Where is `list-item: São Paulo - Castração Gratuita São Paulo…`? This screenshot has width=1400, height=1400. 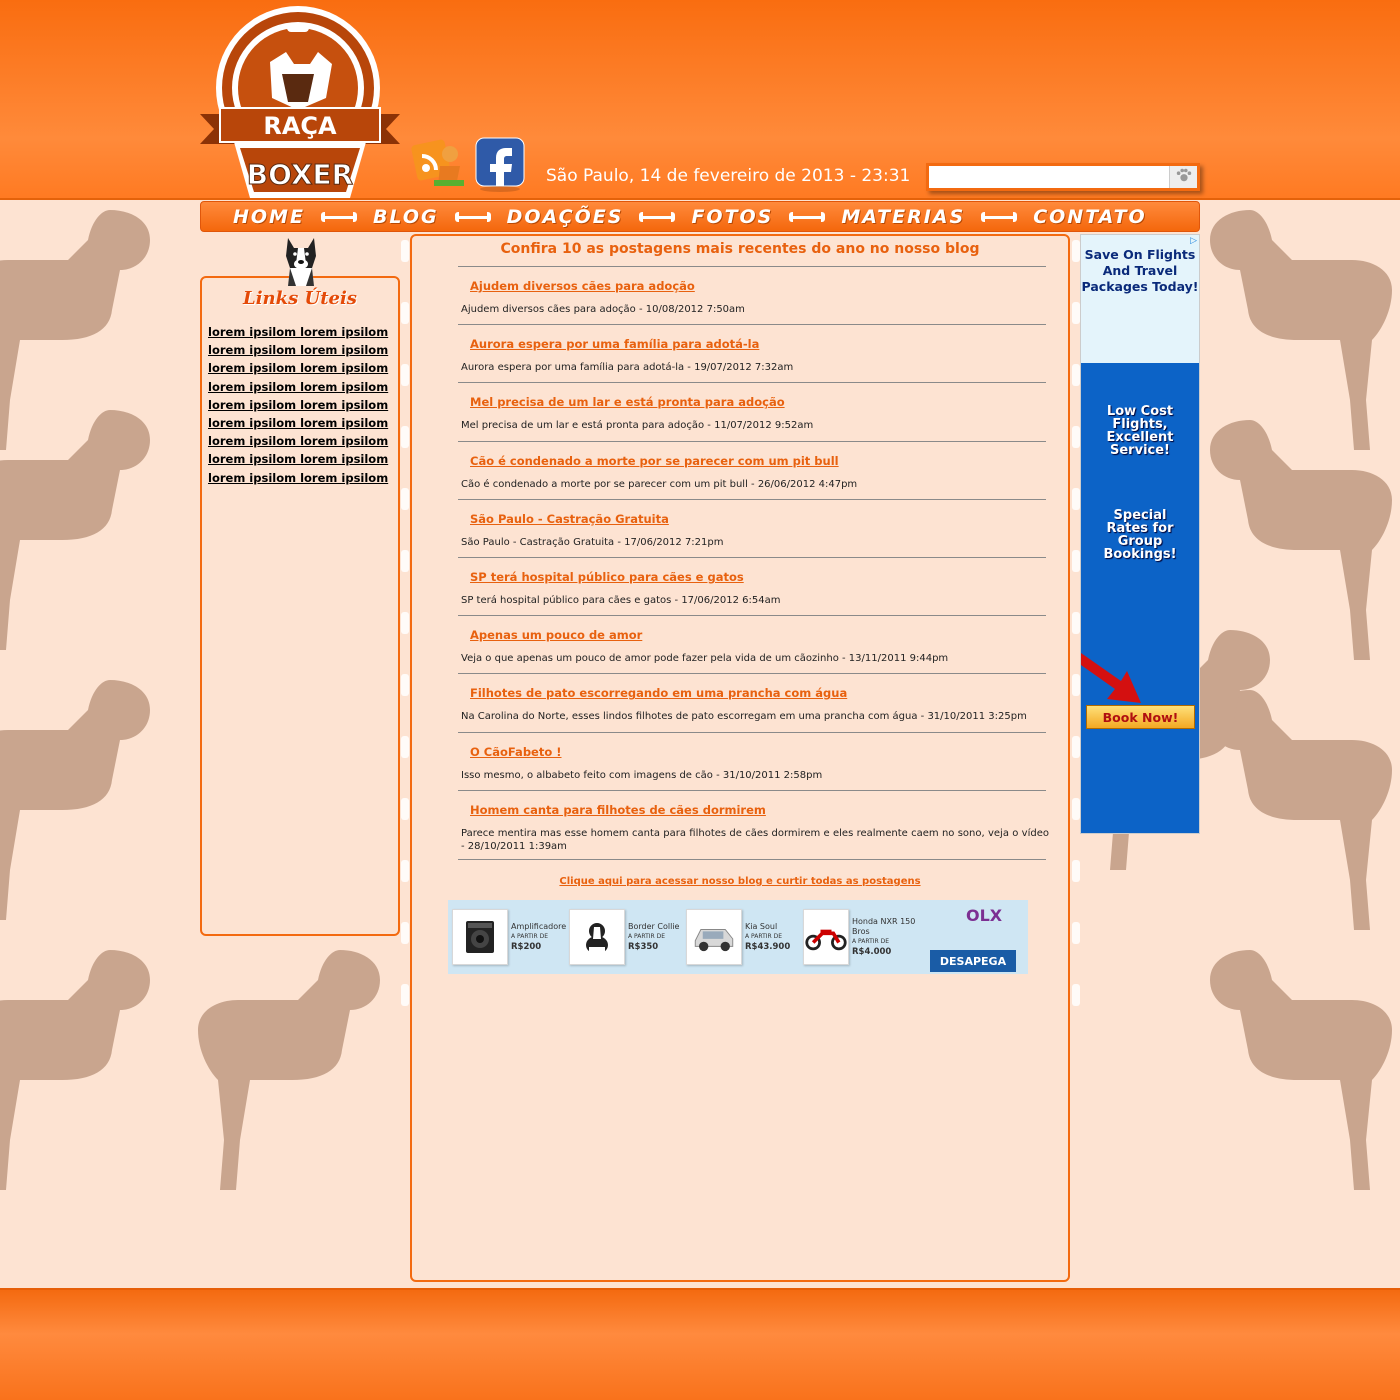
list-item: São Paulo - Castração Gratuita São Paulo… is located at coordinates (752, 527).